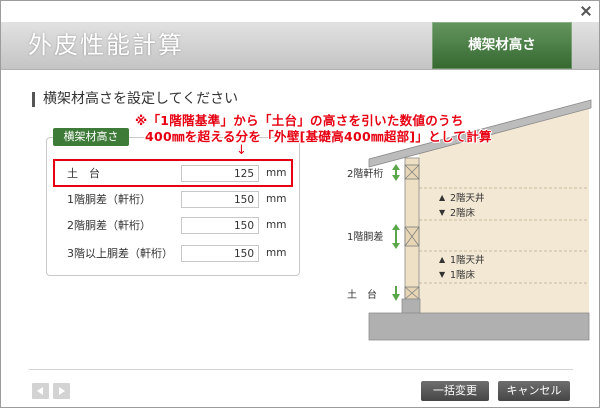 The width and height of the screenshot is (600, 408). I want to click on tab-beam-height: 横架材高さ, so click(502, 45).